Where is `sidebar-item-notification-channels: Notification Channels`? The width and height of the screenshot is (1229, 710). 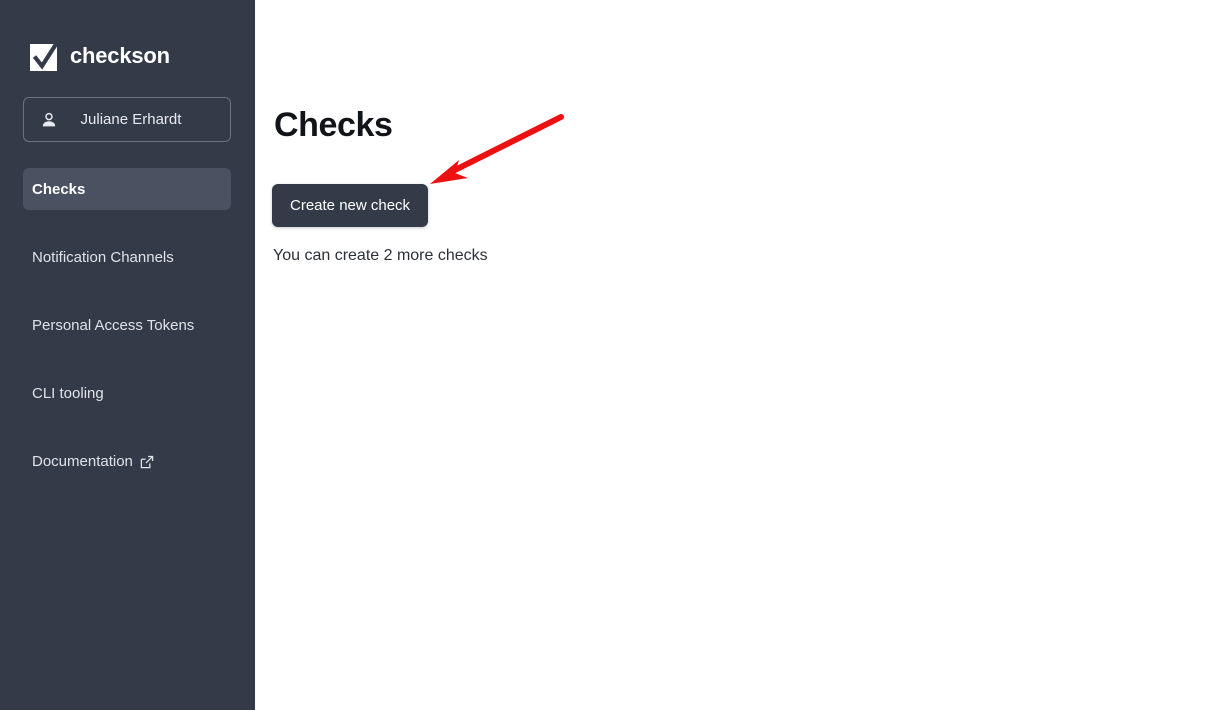
sidebar-item-notification-channels: Notification Channels is located at coordinates (127, 257).